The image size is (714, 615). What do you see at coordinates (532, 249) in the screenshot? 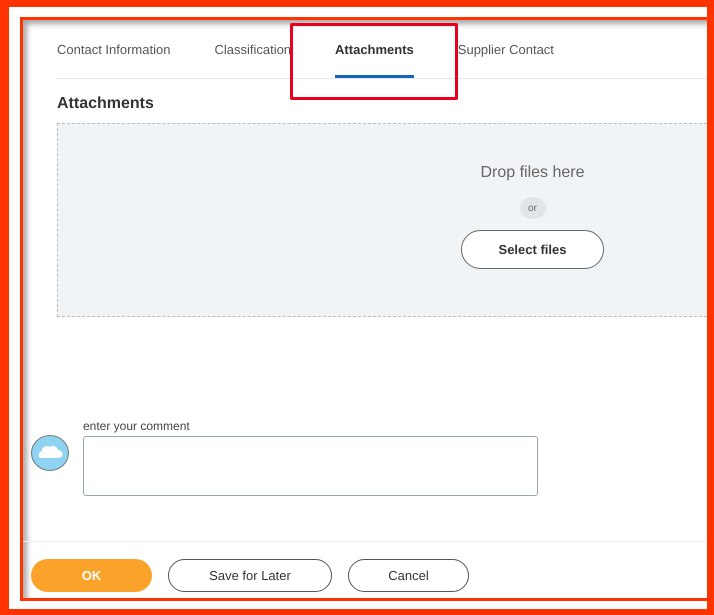
I see `select-files-button: Select files` at bounding box center [532, 249].